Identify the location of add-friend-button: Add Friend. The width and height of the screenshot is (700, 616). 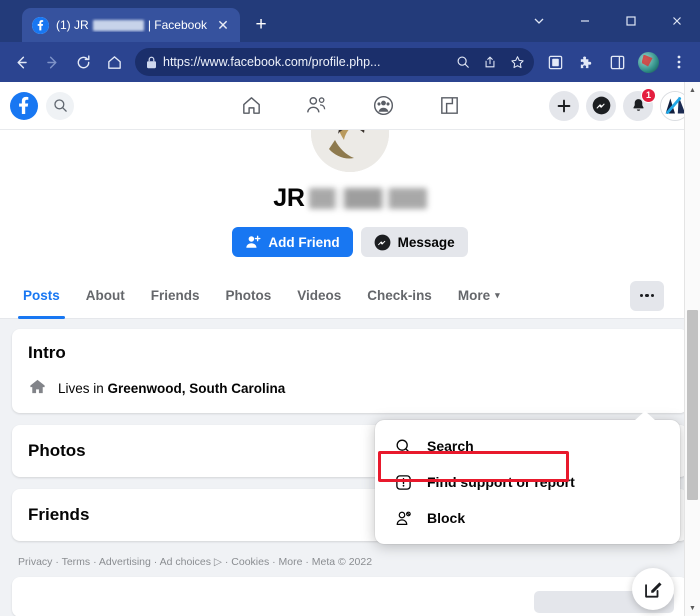
(292, 242).